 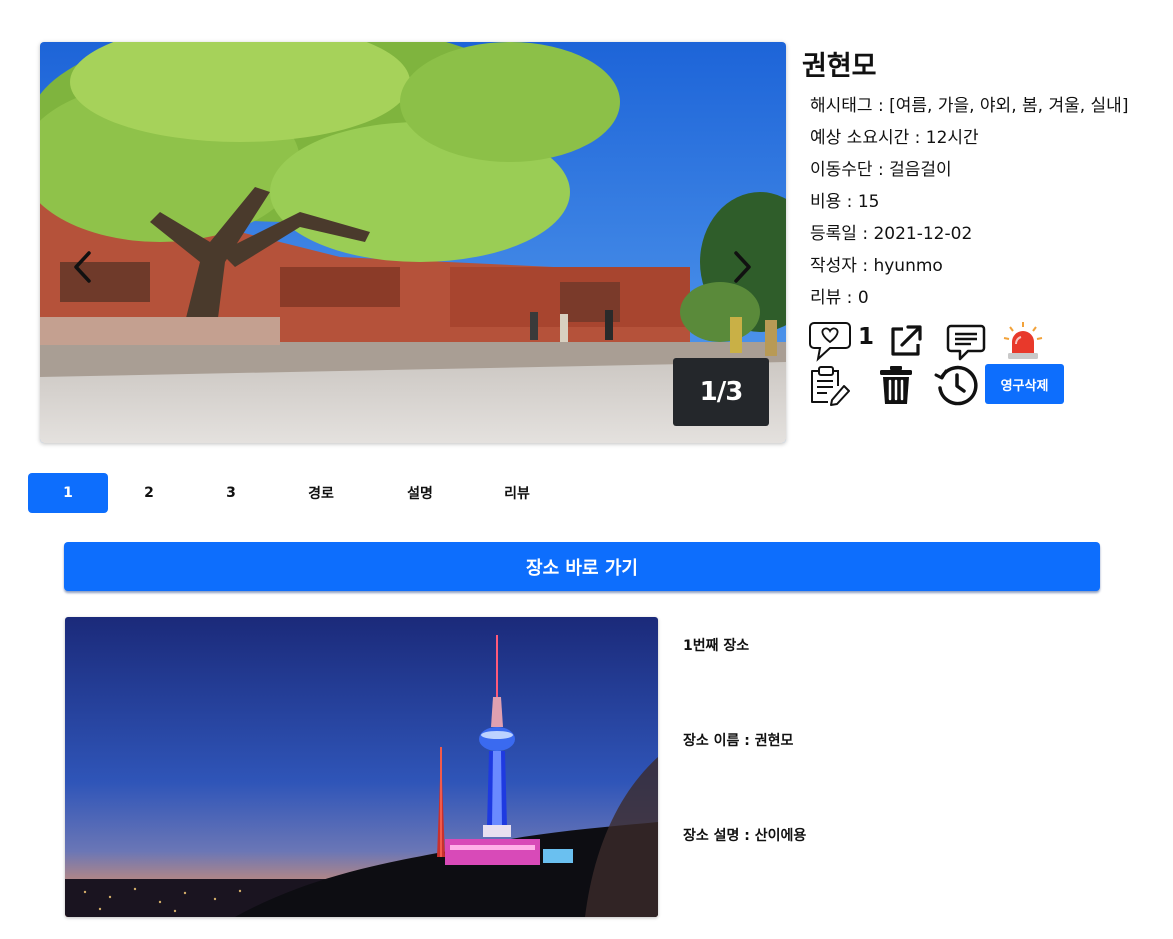 What do you see at coordinates (868, 138) in the screenshot?
I see `info-label: 예상 소요시간 :` at bounding box center [868, 138].